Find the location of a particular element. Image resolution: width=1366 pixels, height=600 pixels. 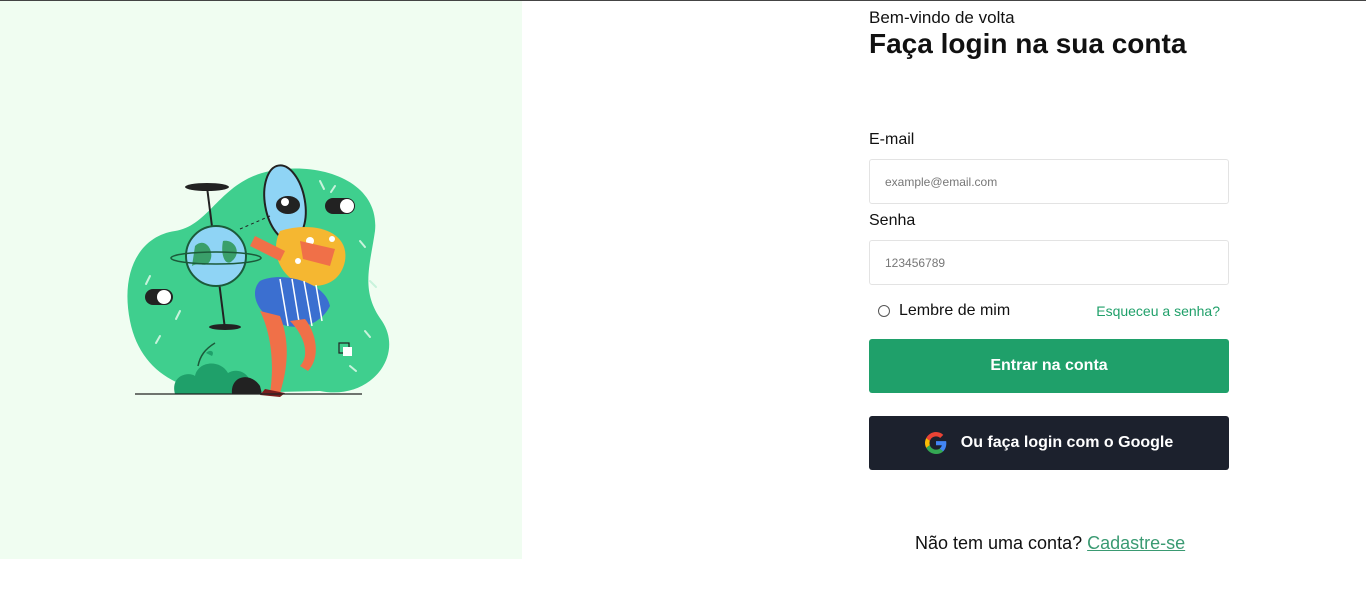

password-field is located at coordinates (1049, 262).